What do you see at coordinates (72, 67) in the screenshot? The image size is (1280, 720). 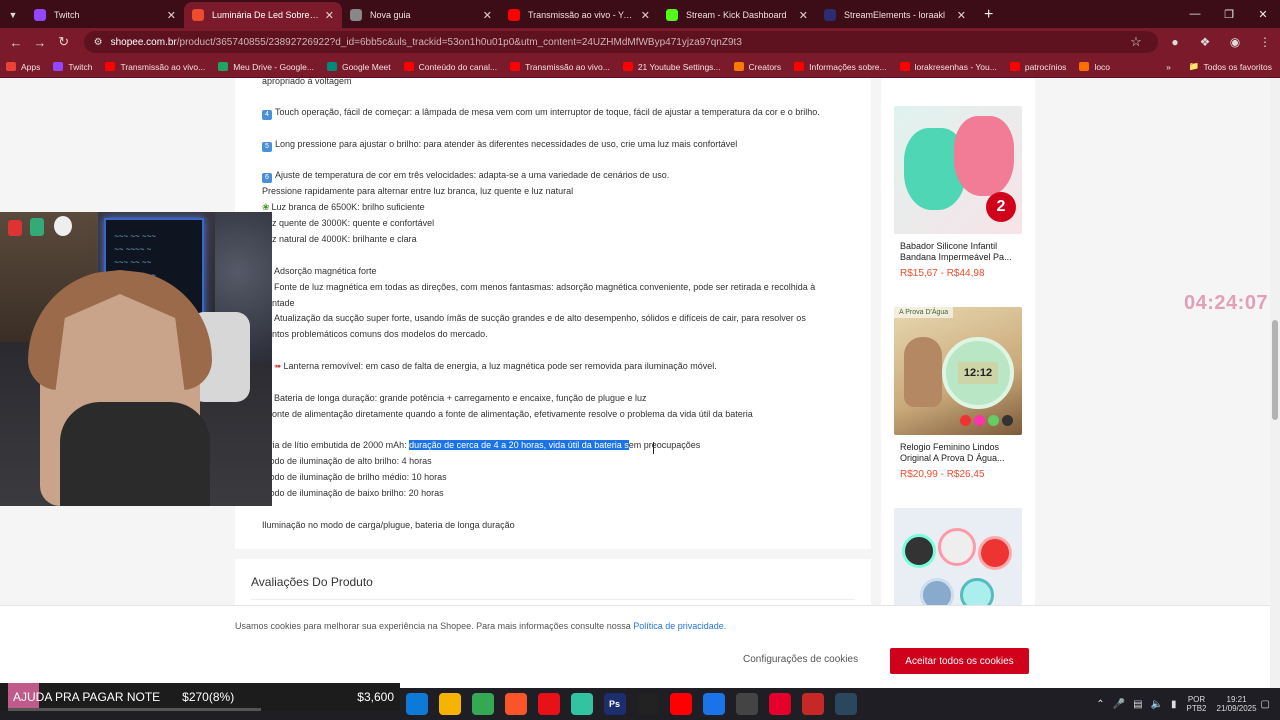 I see `bookmark-item: Twitch` at bounding box center [72, 67].